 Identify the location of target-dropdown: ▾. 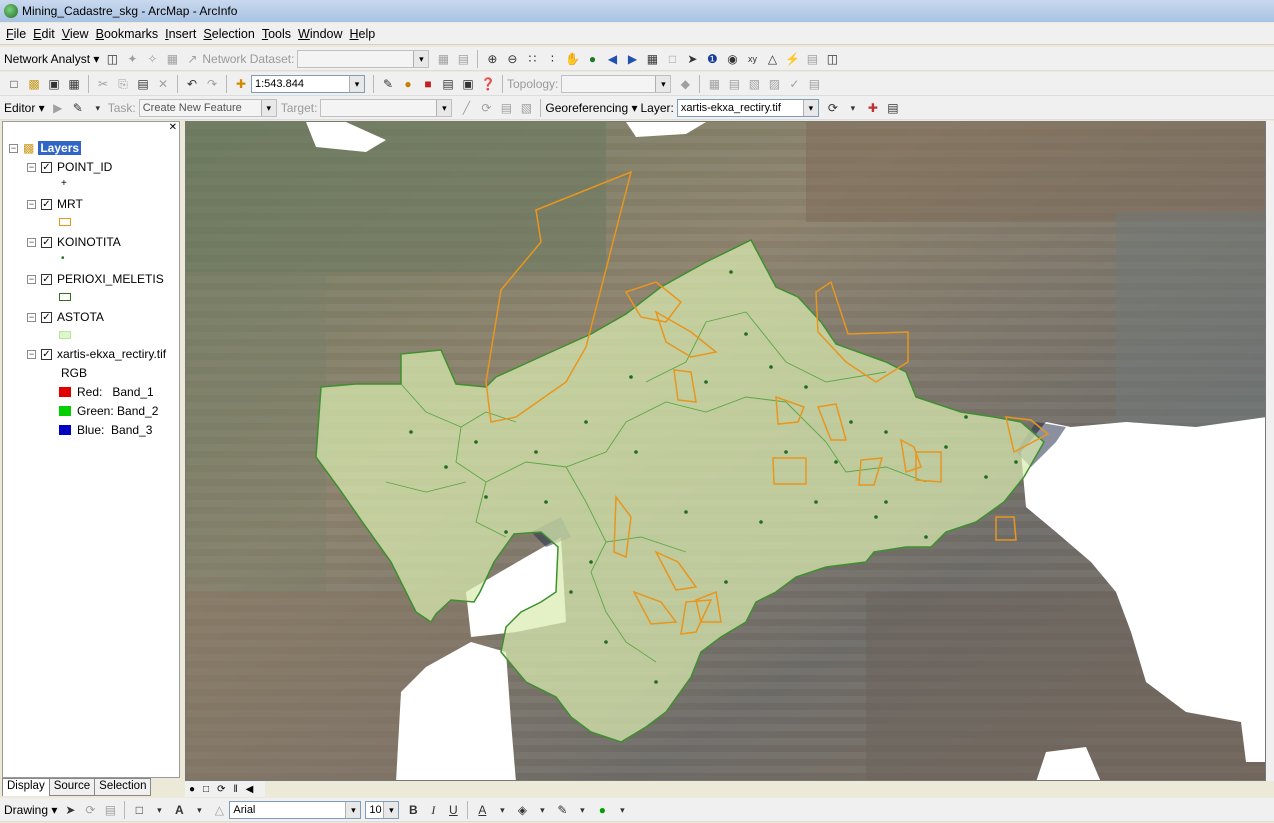
(386, 107).